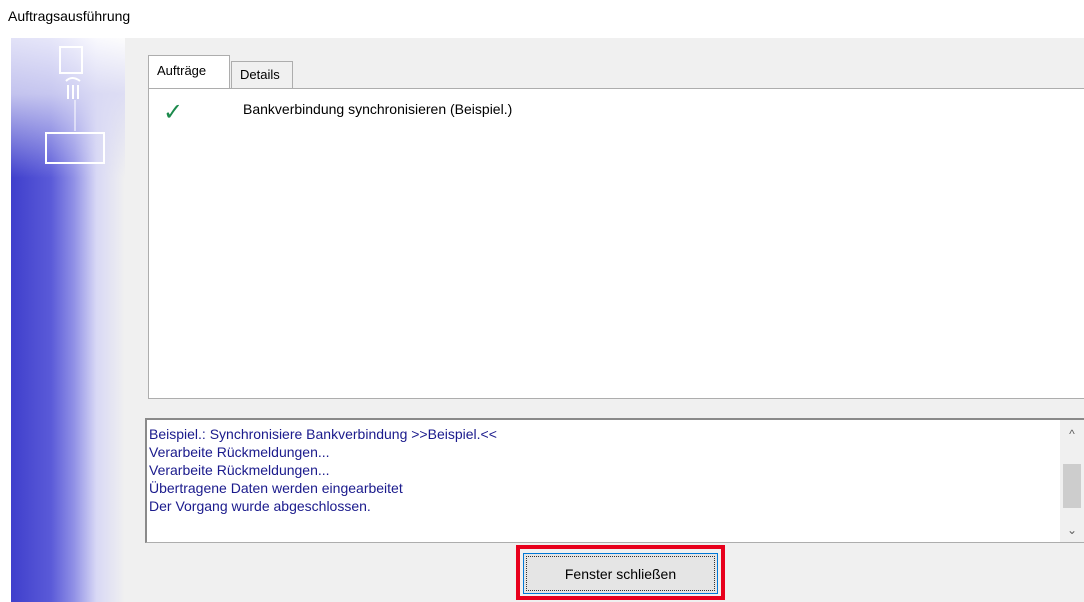  I want to click on tab-details: Details, so click(262, 74).